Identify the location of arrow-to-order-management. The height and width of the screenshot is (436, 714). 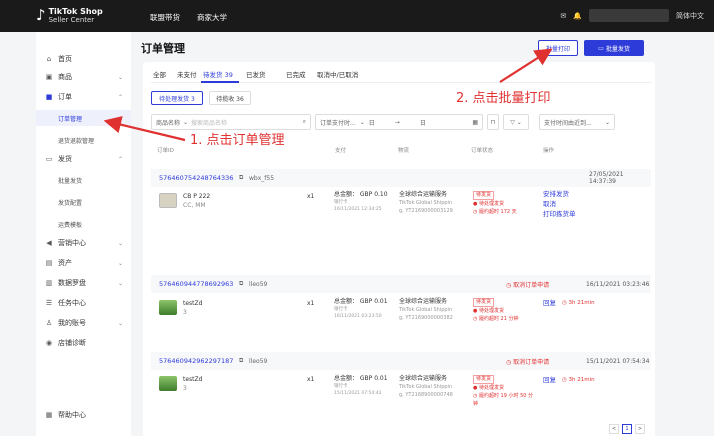
(144, 129).